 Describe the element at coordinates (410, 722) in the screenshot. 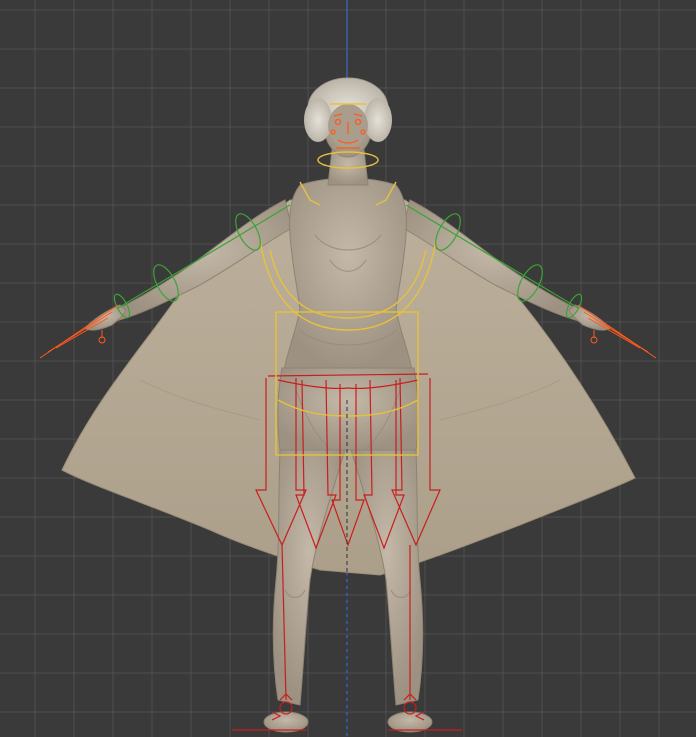

I see `right-foot` at that location.